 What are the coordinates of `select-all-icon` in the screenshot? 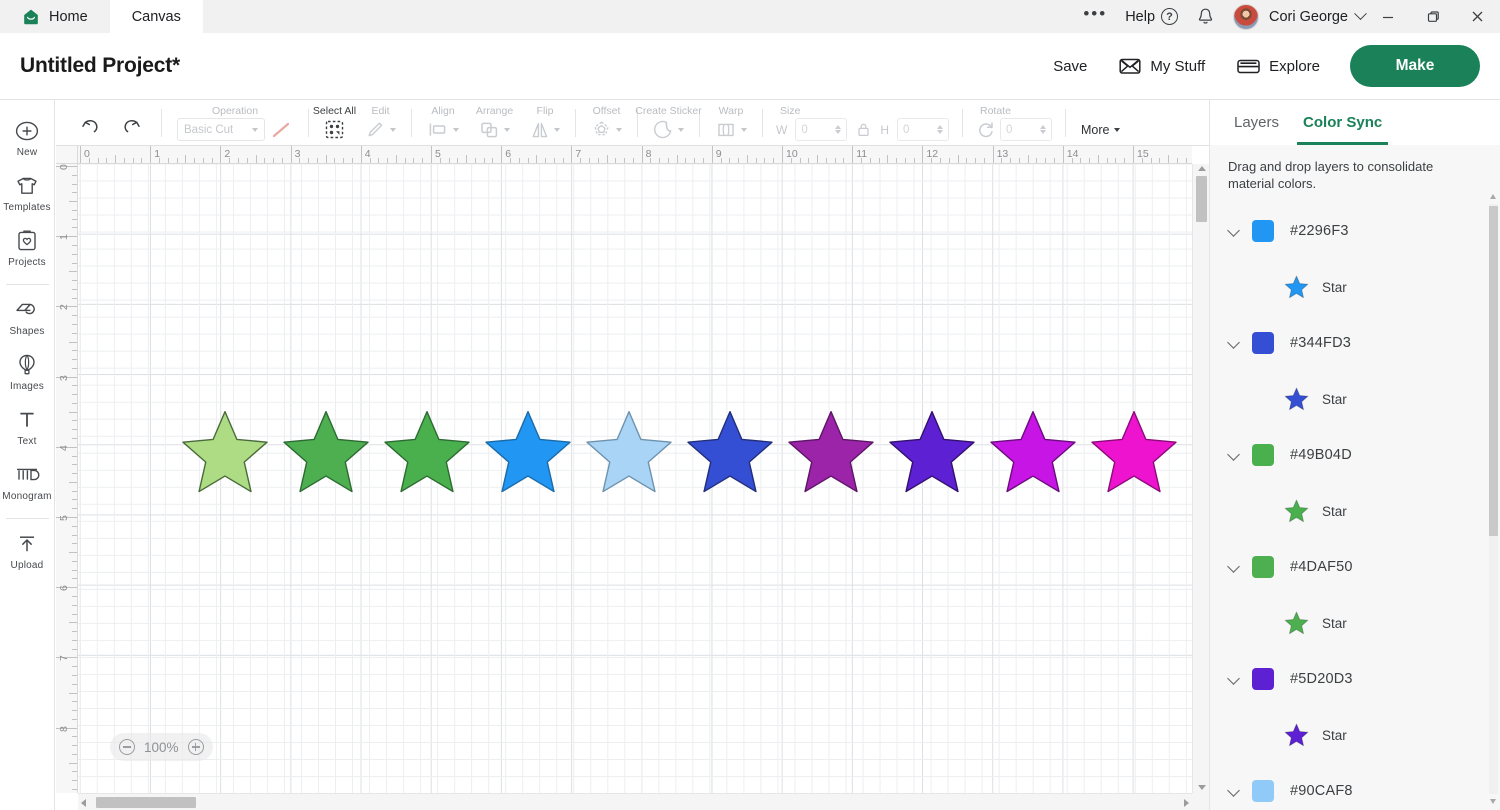 It's located at (334, 129).